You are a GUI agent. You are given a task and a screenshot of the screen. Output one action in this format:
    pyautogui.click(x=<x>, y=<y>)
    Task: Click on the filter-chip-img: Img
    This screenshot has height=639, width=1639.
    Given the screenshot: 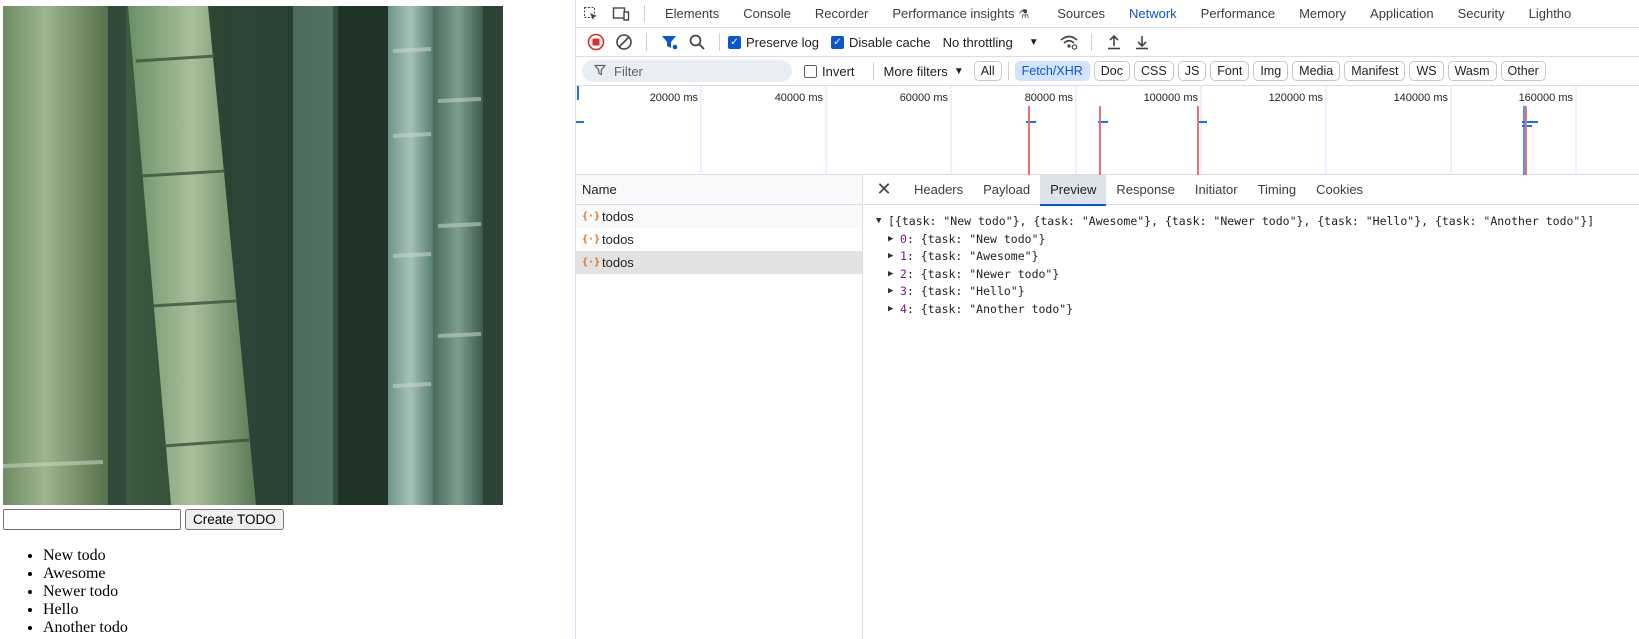 What is the action you would take?
    pyautogui.click(x=1271, y=71)
    